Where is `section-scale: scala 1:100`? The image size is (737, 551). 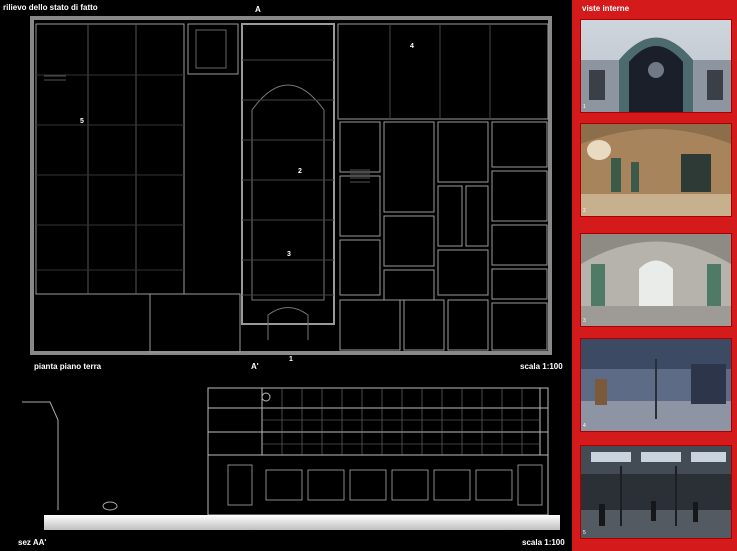 section-scale: scala 1:100 is located at coordinates (543, 542).